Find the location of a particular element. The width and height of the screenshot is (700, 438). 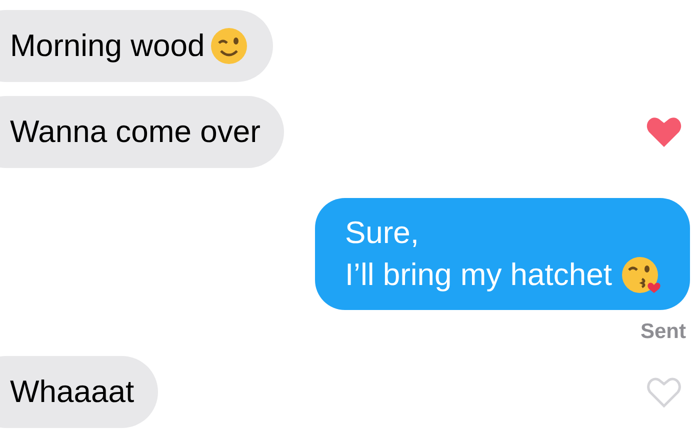

received-message-bubble: Whaaaat is located at coordinates (79, 392).